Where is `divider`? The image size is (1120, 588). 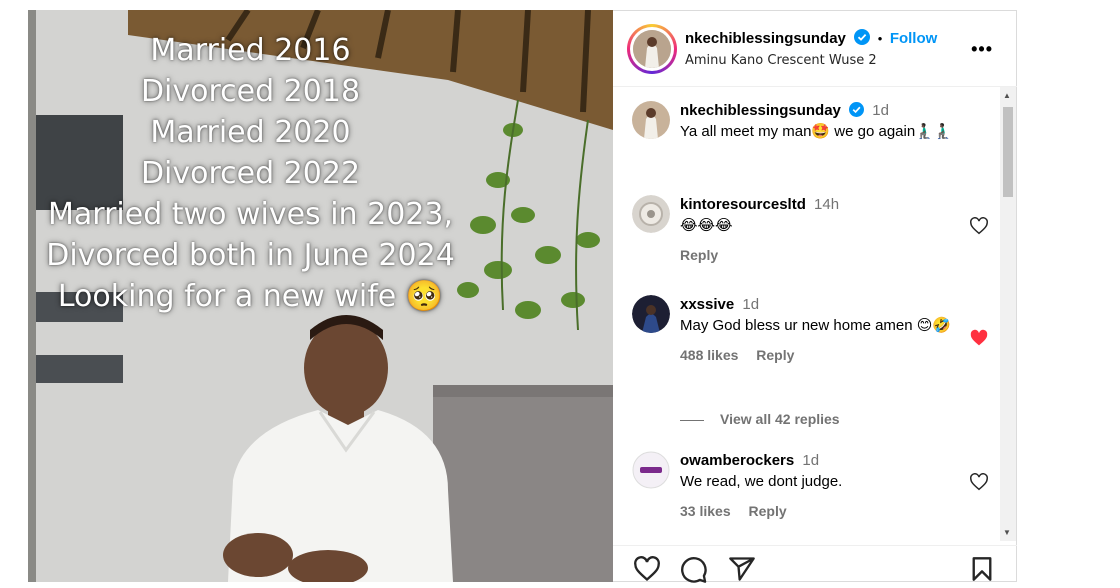 divider is located at coordinates (692, 420).